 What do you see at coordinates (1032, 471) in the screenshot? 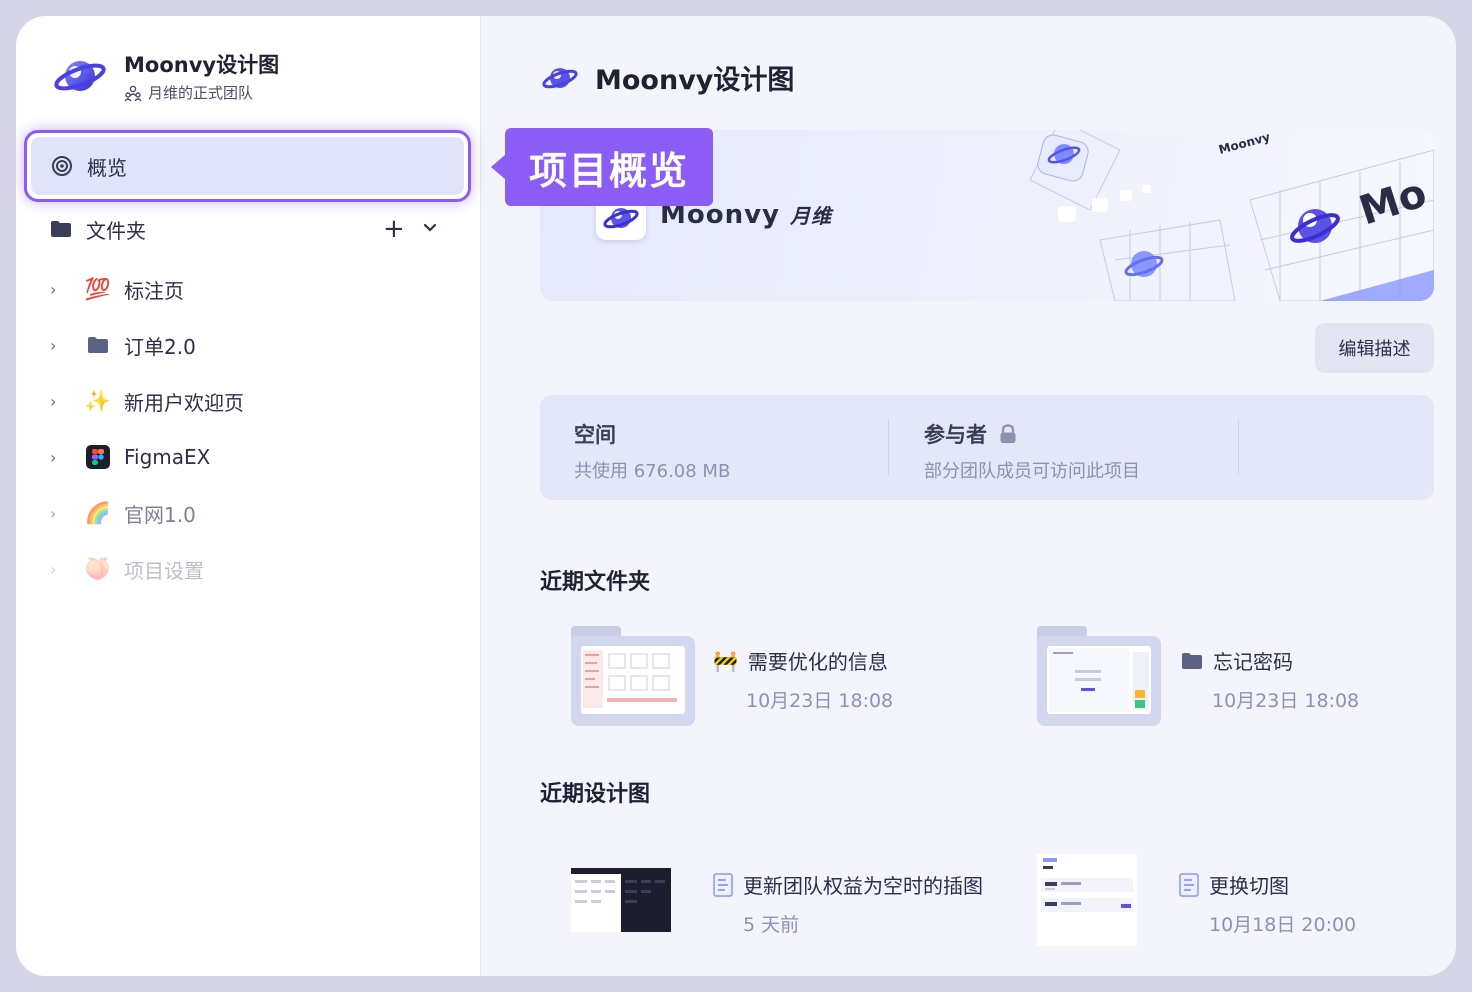
I see `members-value: 部分团队成员可访问此项目` at bounding box center [1032, 471].